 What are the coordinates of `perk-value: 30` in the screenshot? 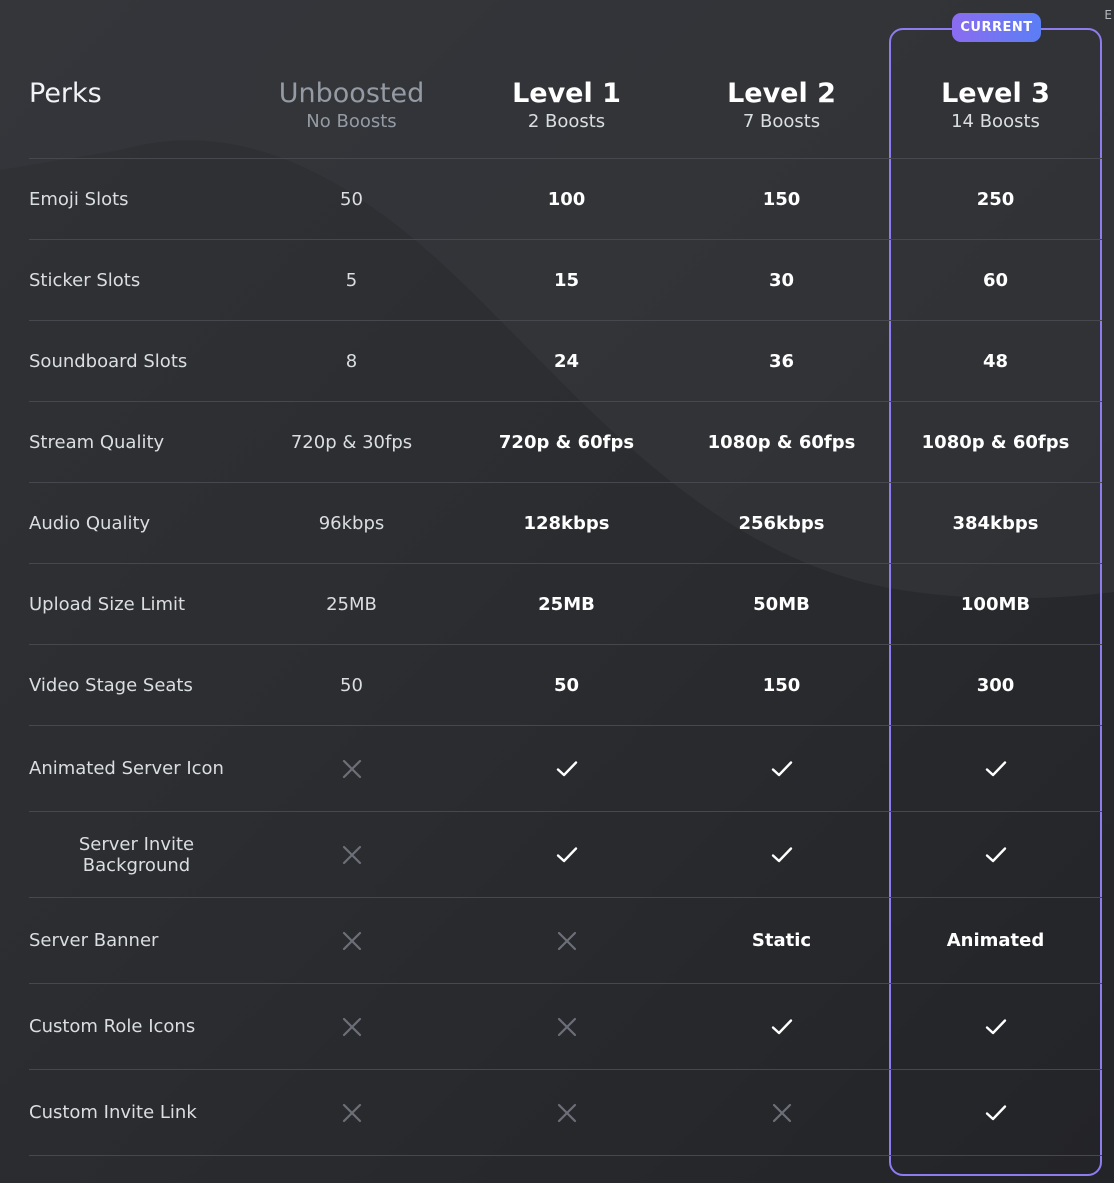 It's located at (781, 280).